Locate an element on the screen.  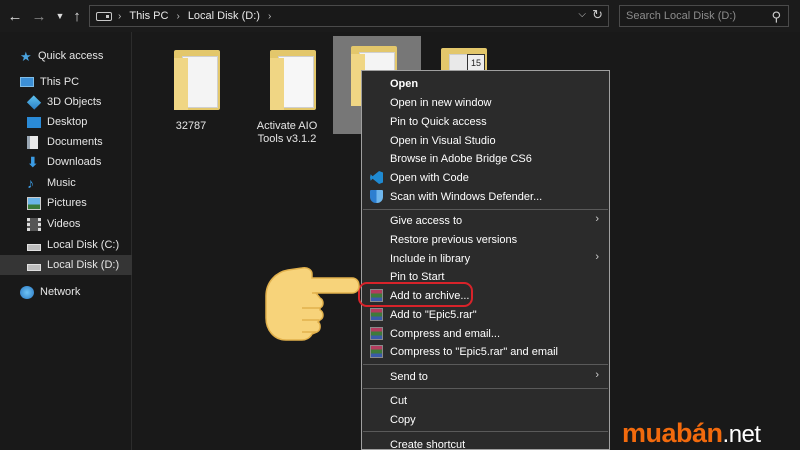
sidebar-item-videos: Videos is located at coordinates (66, 224).